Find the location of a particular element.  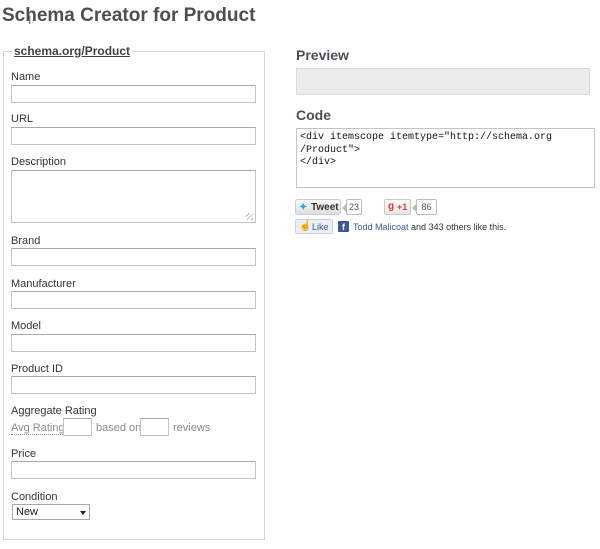

url-label: URL is located at coordinates (22, 119).